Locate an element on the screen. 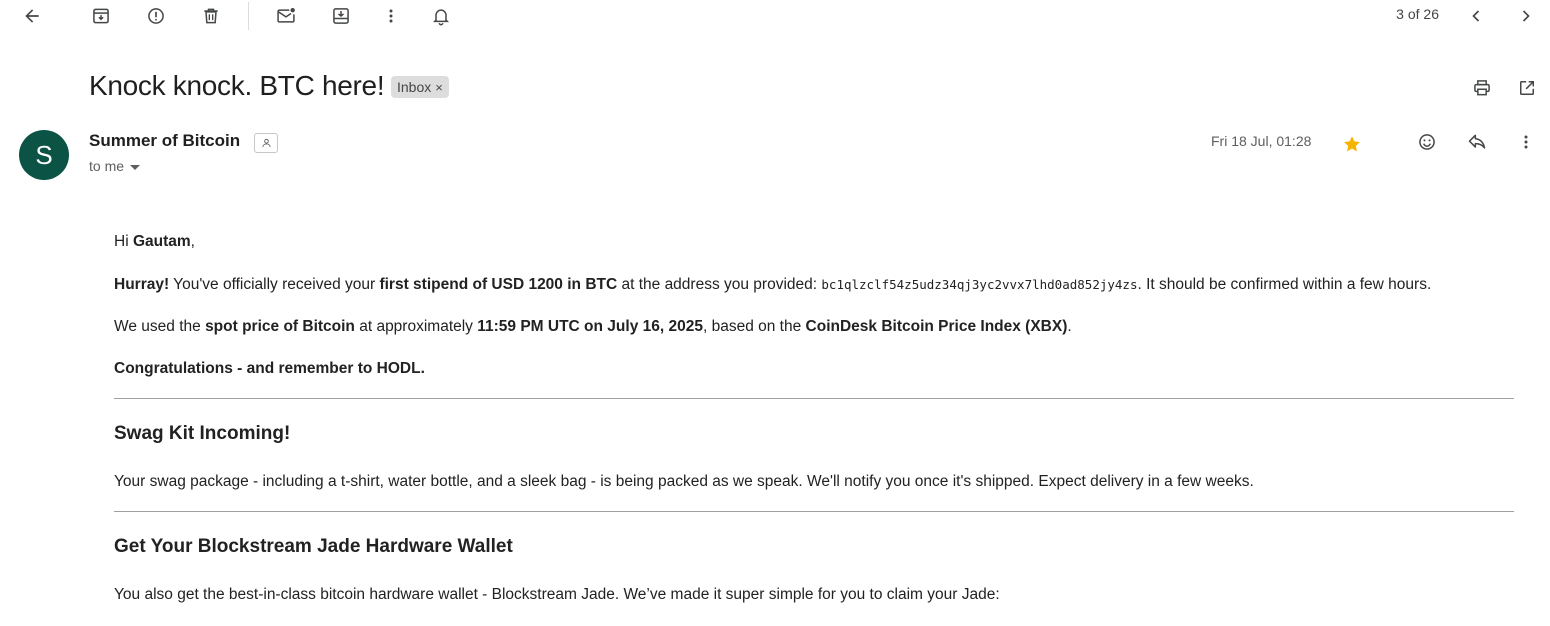 The height and width of the screenshot is (626, 1550). sender-avatar: S is located at coordinates (44, 155).